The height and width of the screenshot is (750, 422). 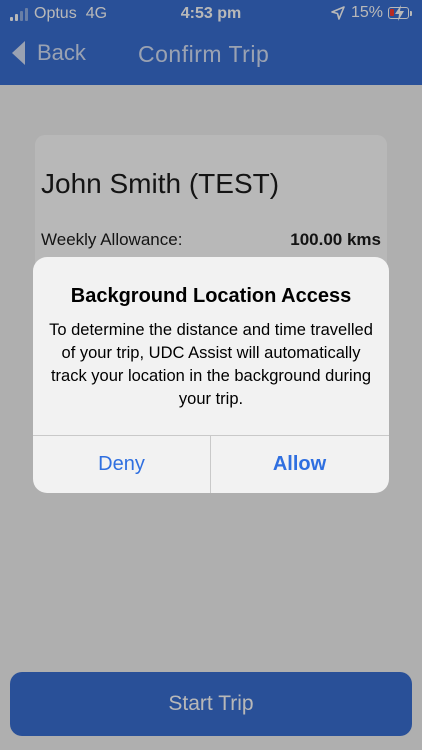 I want to click on alert-title: Background Location Access, so click(x=211, y=296).